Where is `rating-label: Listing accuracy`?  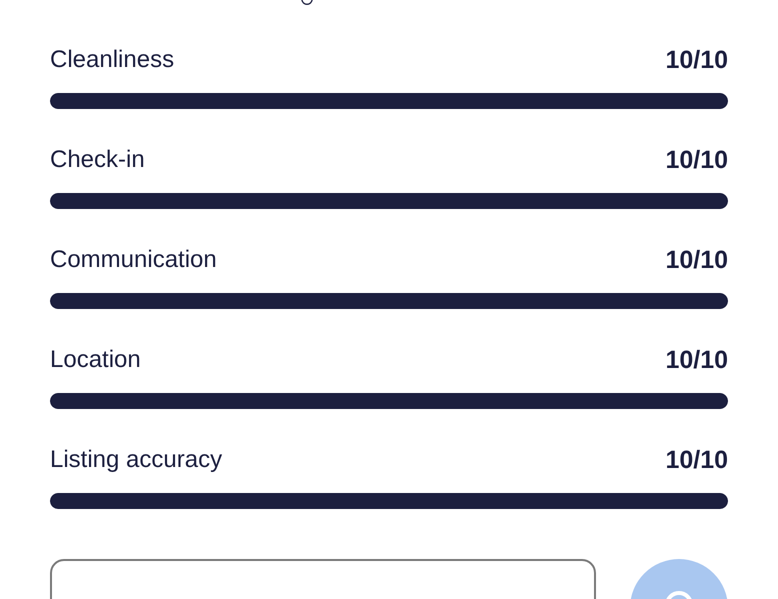
rating-label: Listing accuracy is located at coordinates (136, 460).